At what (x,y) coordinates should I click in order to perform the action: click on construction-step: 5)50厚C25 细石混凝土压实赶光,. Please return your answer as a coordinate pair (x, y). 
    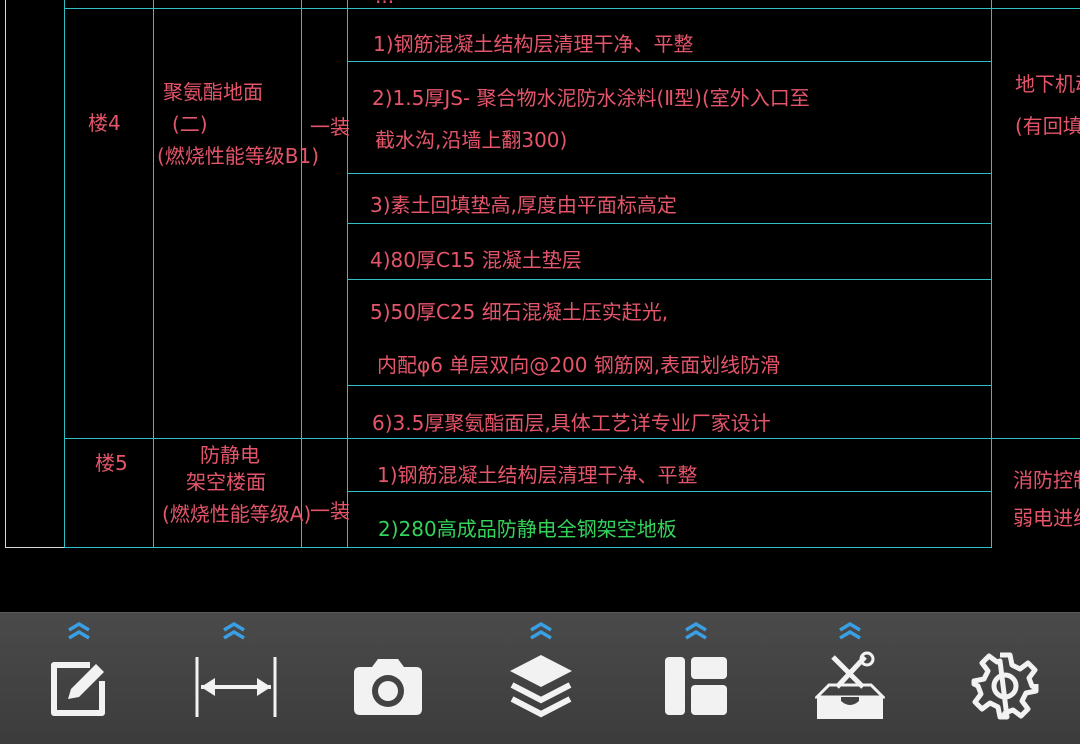
    Looking at the image, I should click on (519, 312).